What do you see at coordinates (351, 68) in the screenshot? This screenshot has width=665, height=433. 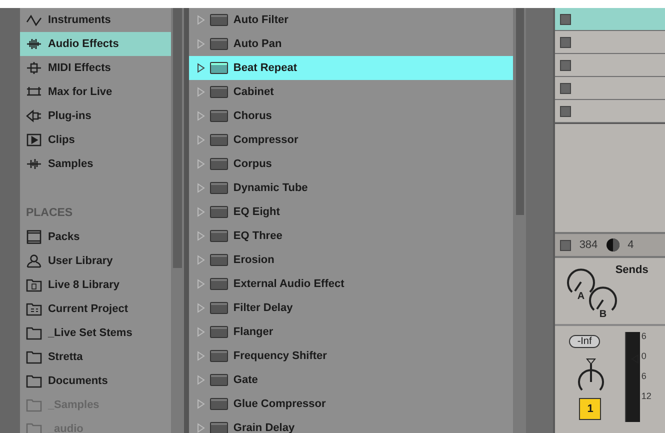 I see `device-item: Beat Repeat` at bounding box center [351, 68].